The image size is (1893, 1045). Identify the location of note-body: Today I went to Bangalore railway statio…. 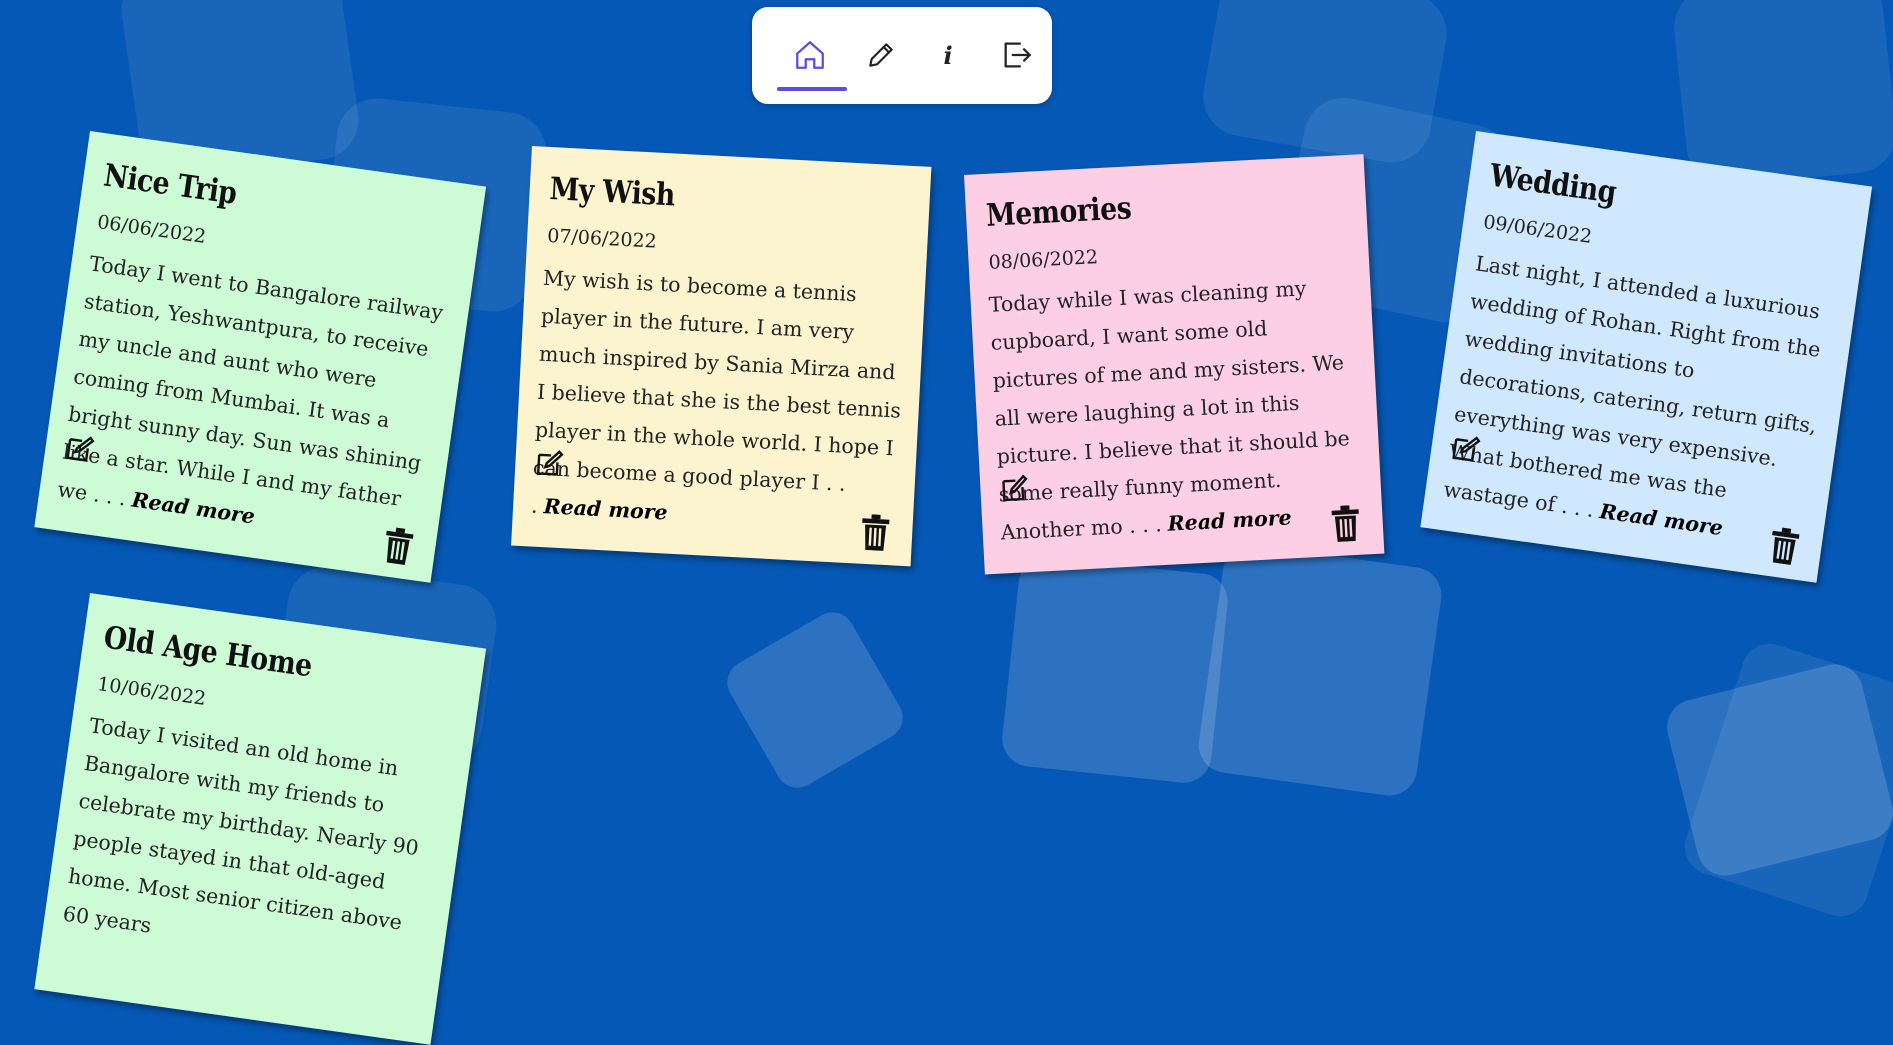
(254, 401).